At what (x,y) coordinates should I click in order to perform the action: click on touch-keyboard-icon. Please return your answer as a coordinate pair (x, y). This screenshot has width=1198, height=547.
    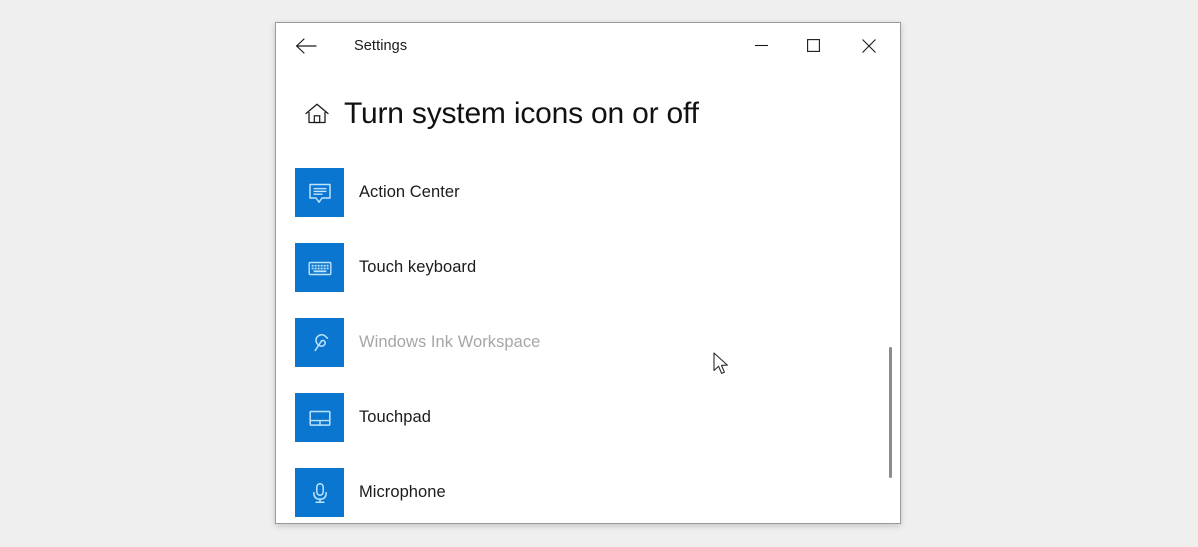
    Looking at the image, I should click on (319, 267).